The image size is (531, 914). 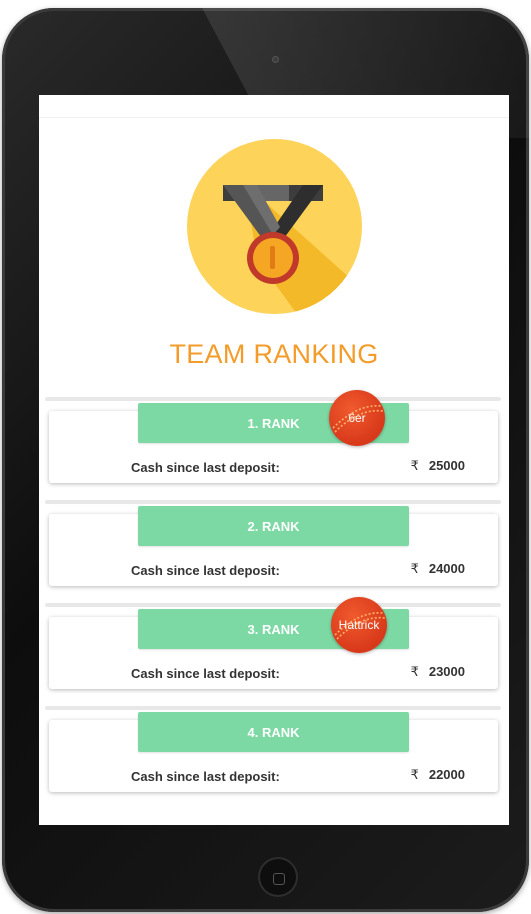 What do you see at coordinates (446, 774) in the screenshot?
I see `amount-value: 22000` at bounding box center [446, 774].